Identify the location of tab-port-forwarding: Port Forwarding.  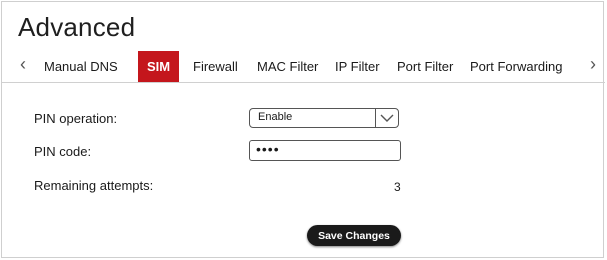
(516, 66).